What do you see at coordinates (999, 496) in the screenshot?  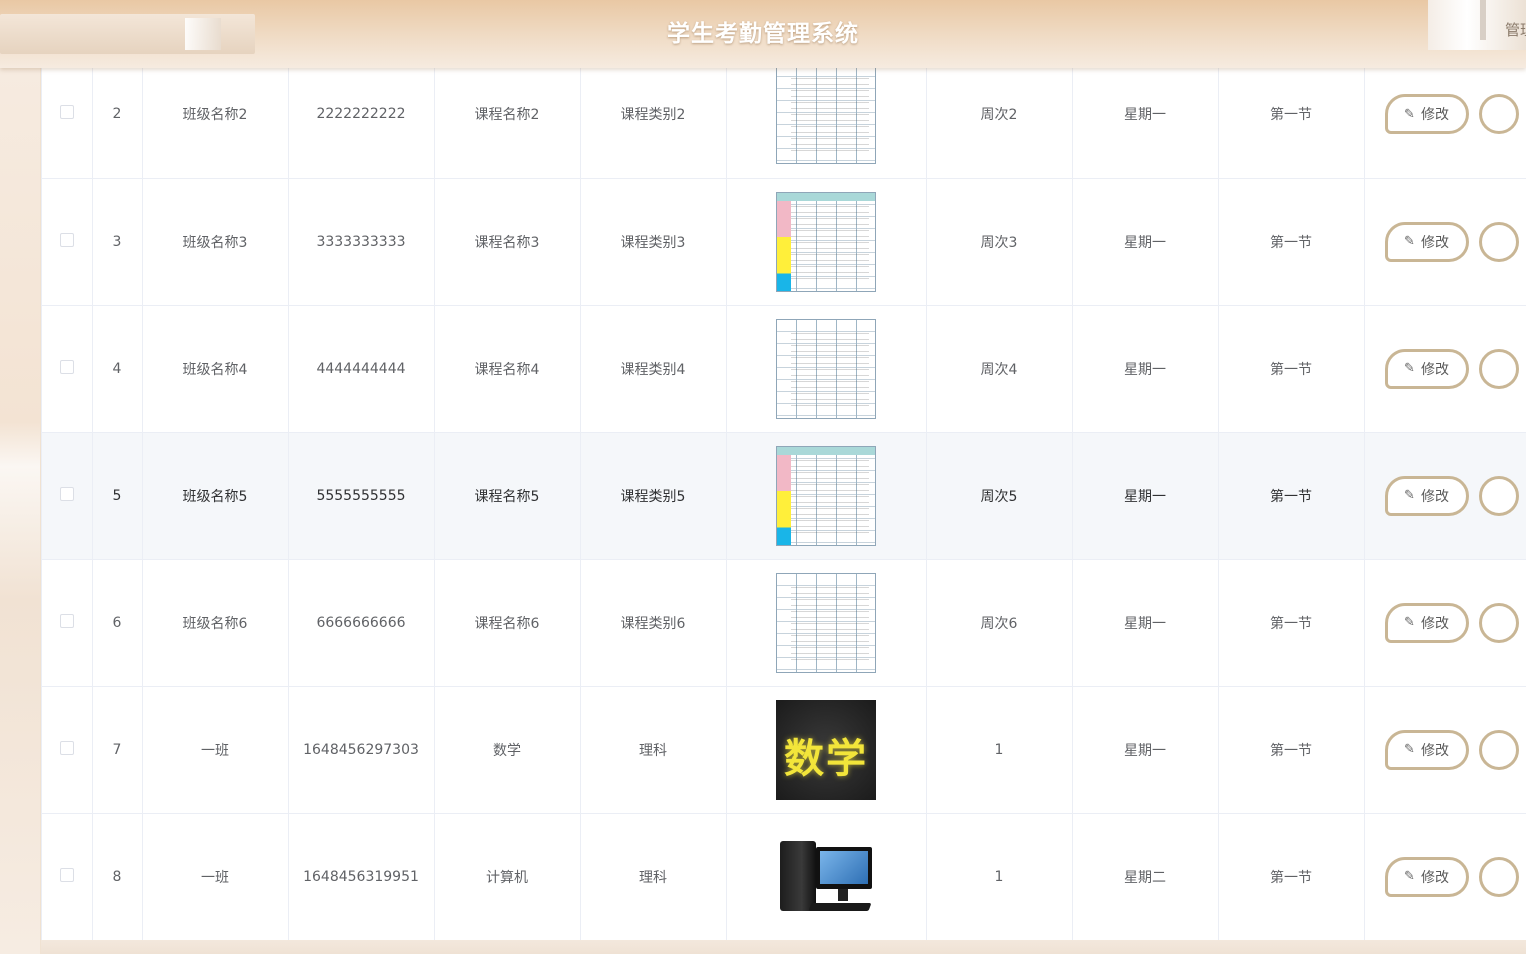 I see `cell-week: 周次5` at bounding box center [999, 496].